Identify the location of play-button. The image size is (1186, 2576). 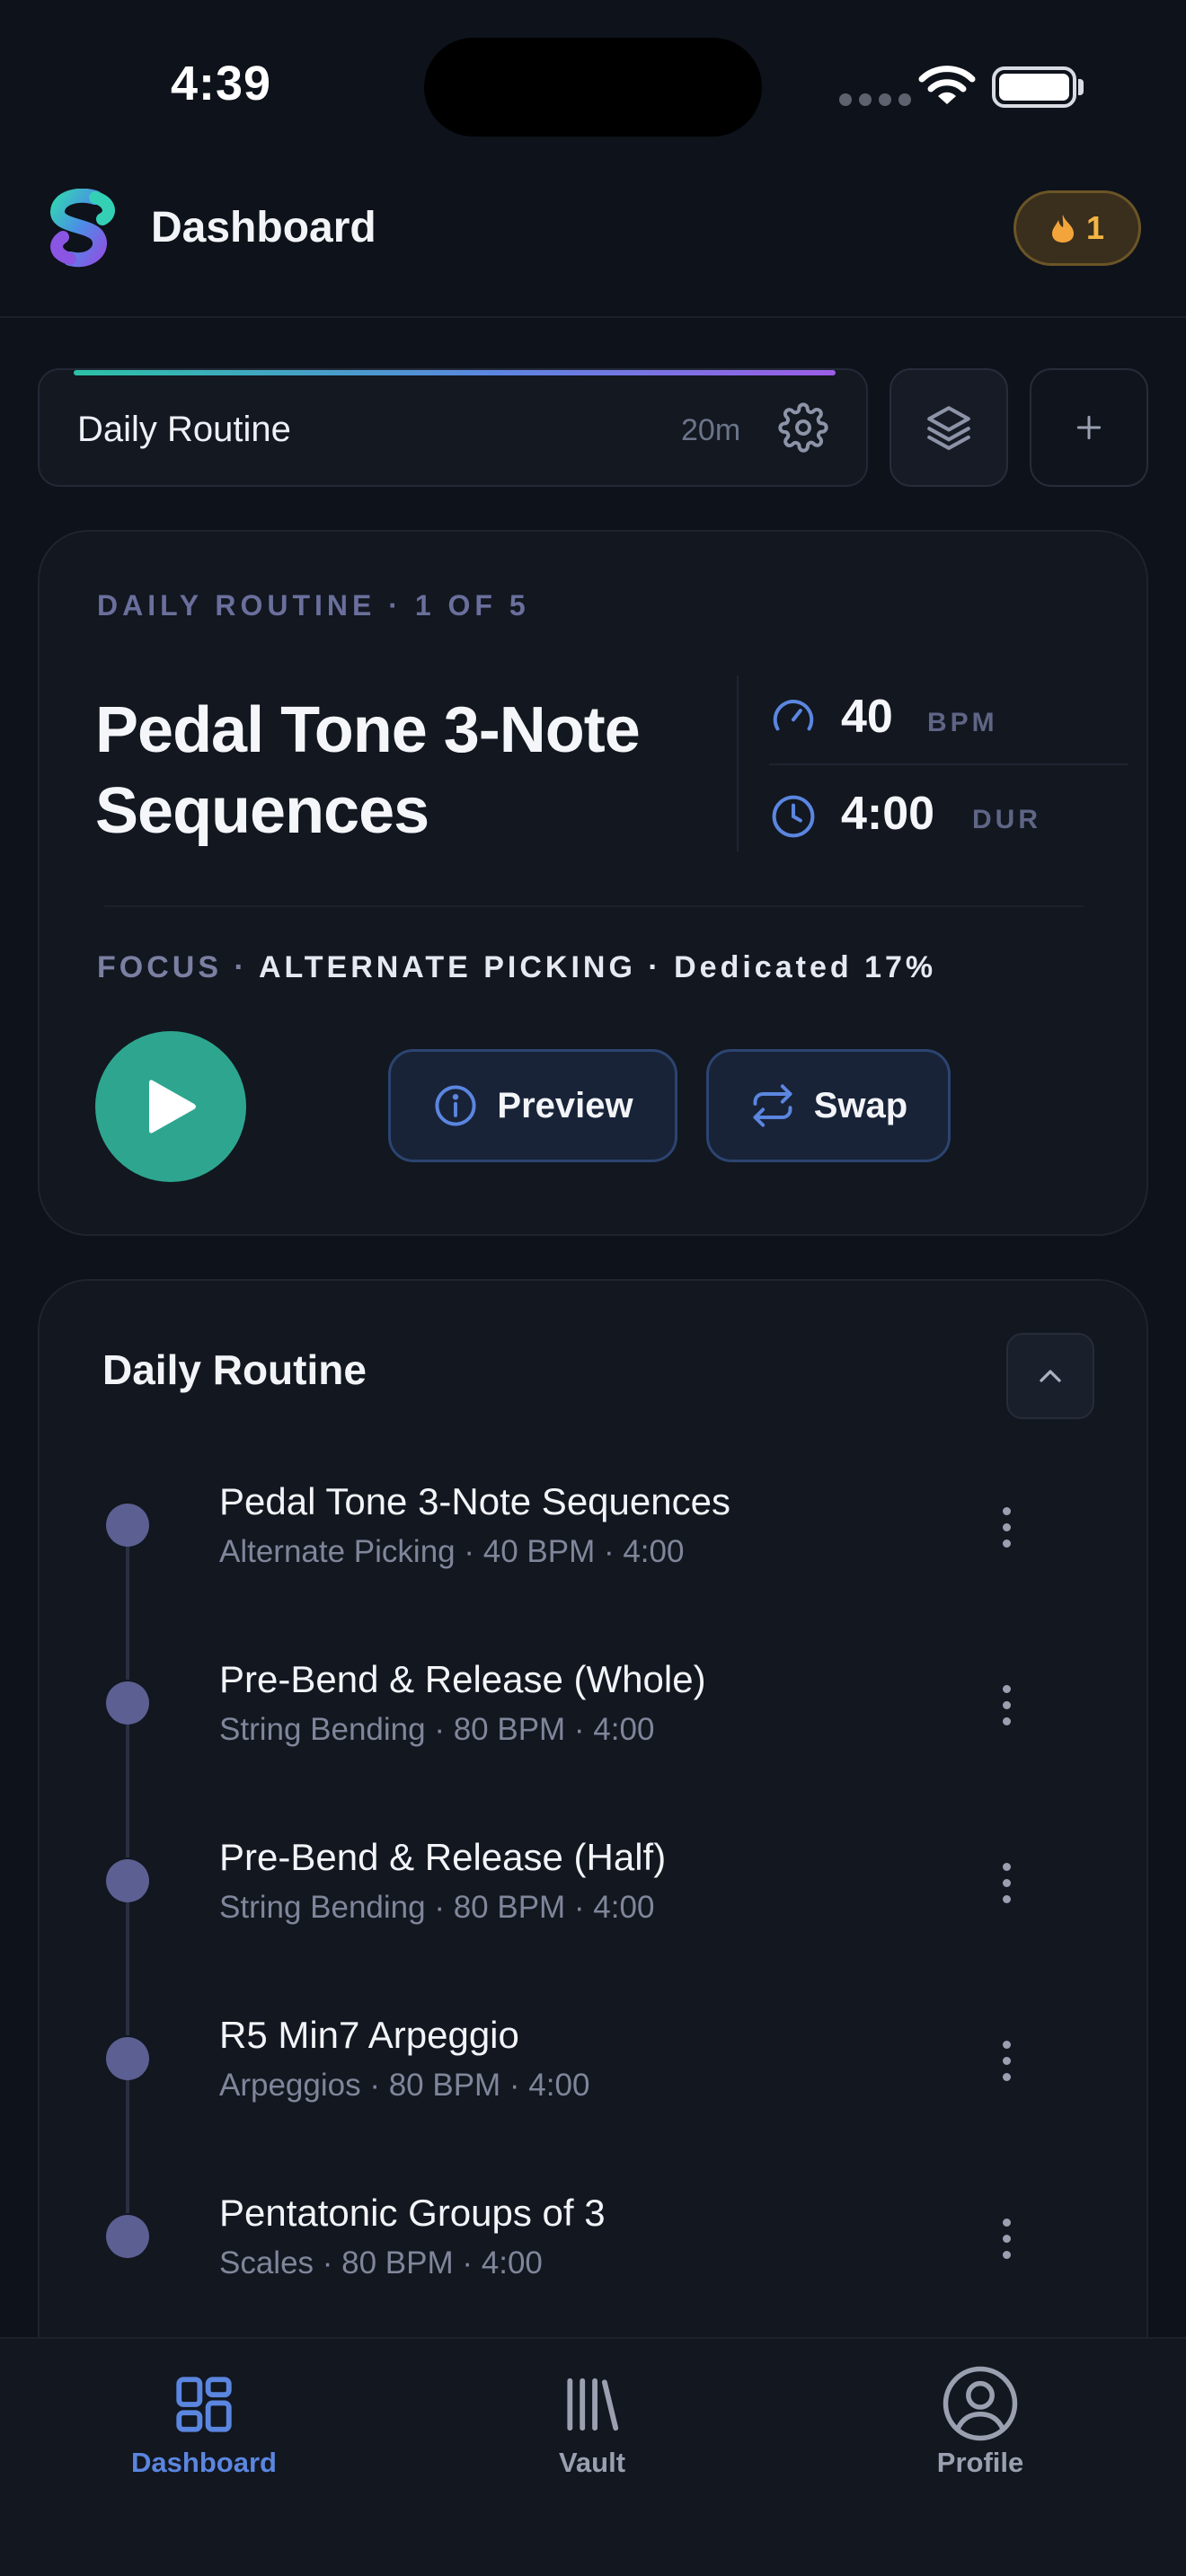
(170, 1106).